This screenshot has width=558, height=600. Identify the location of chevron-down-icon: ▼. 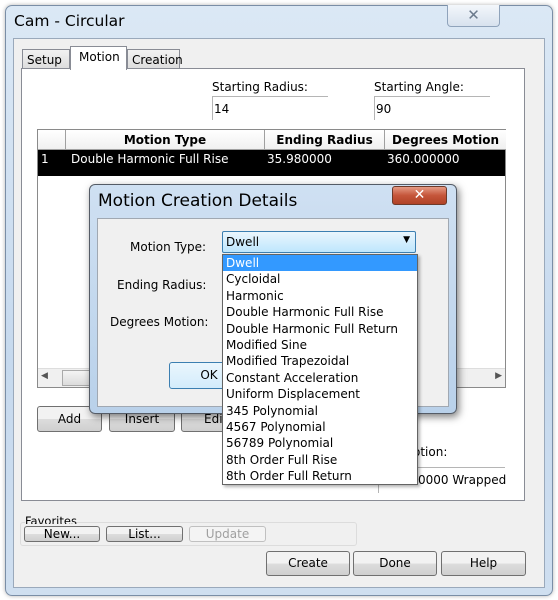
(406, 240).